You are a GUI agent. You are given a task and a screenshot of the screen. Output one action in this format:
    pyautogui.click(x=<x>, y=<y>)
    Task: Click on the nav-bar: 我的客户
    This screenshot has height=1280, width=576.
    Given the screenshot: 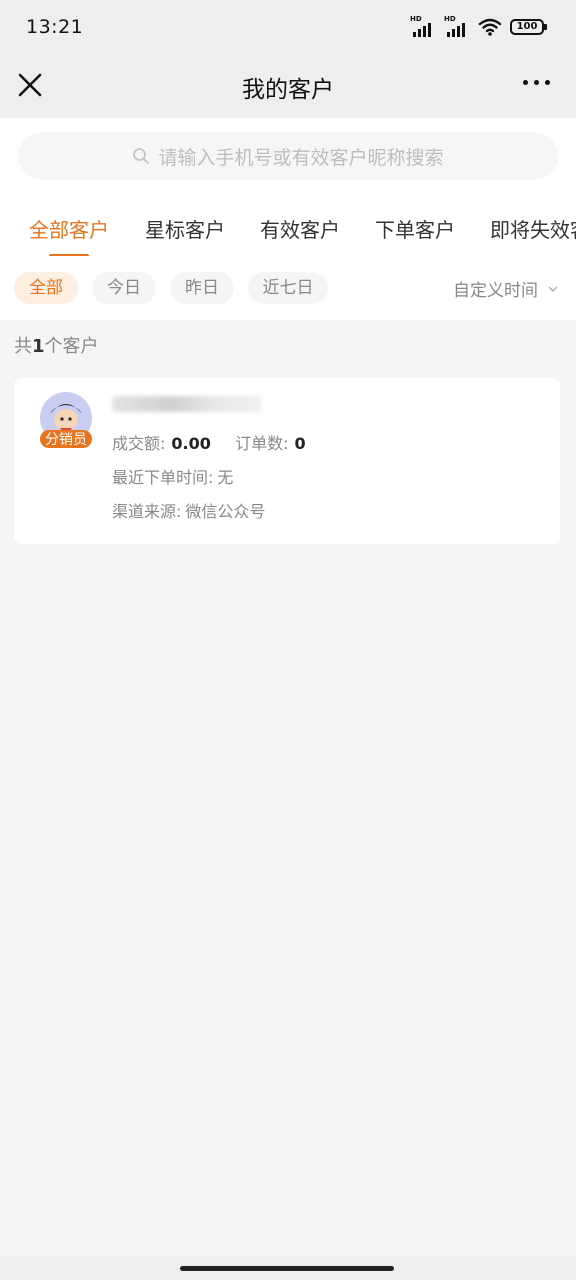 What is the action you would take?
    pyautogui.click(x=288, y=87)
    